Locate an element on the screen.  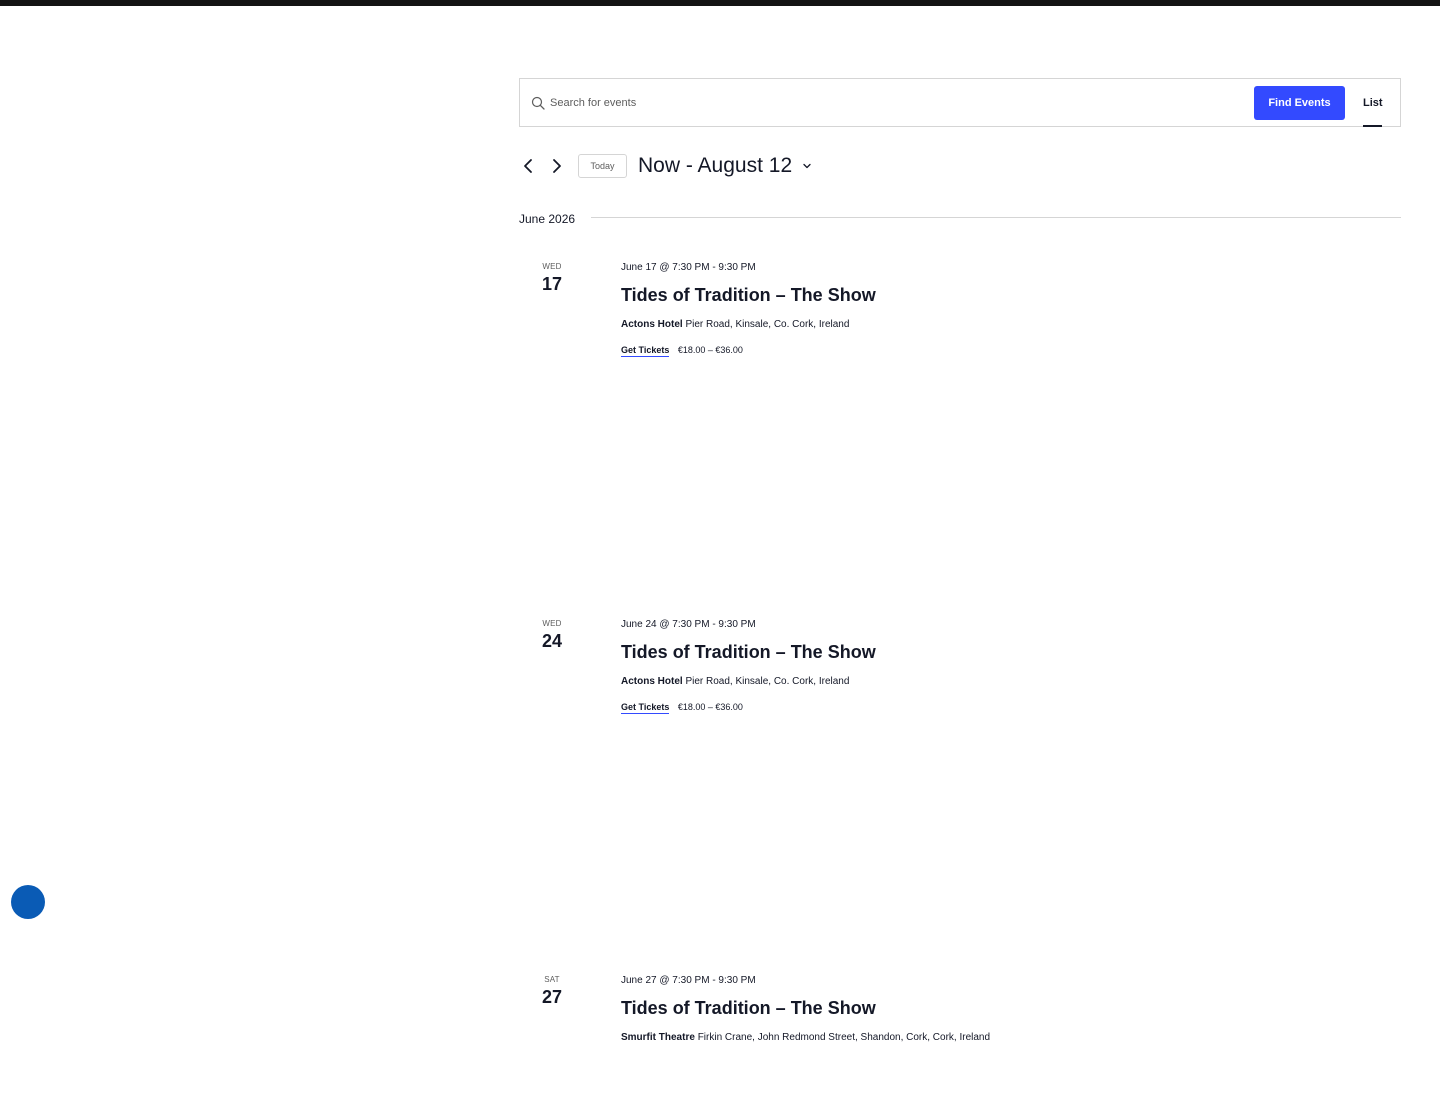
search-input is located at coordinates (900, 103).